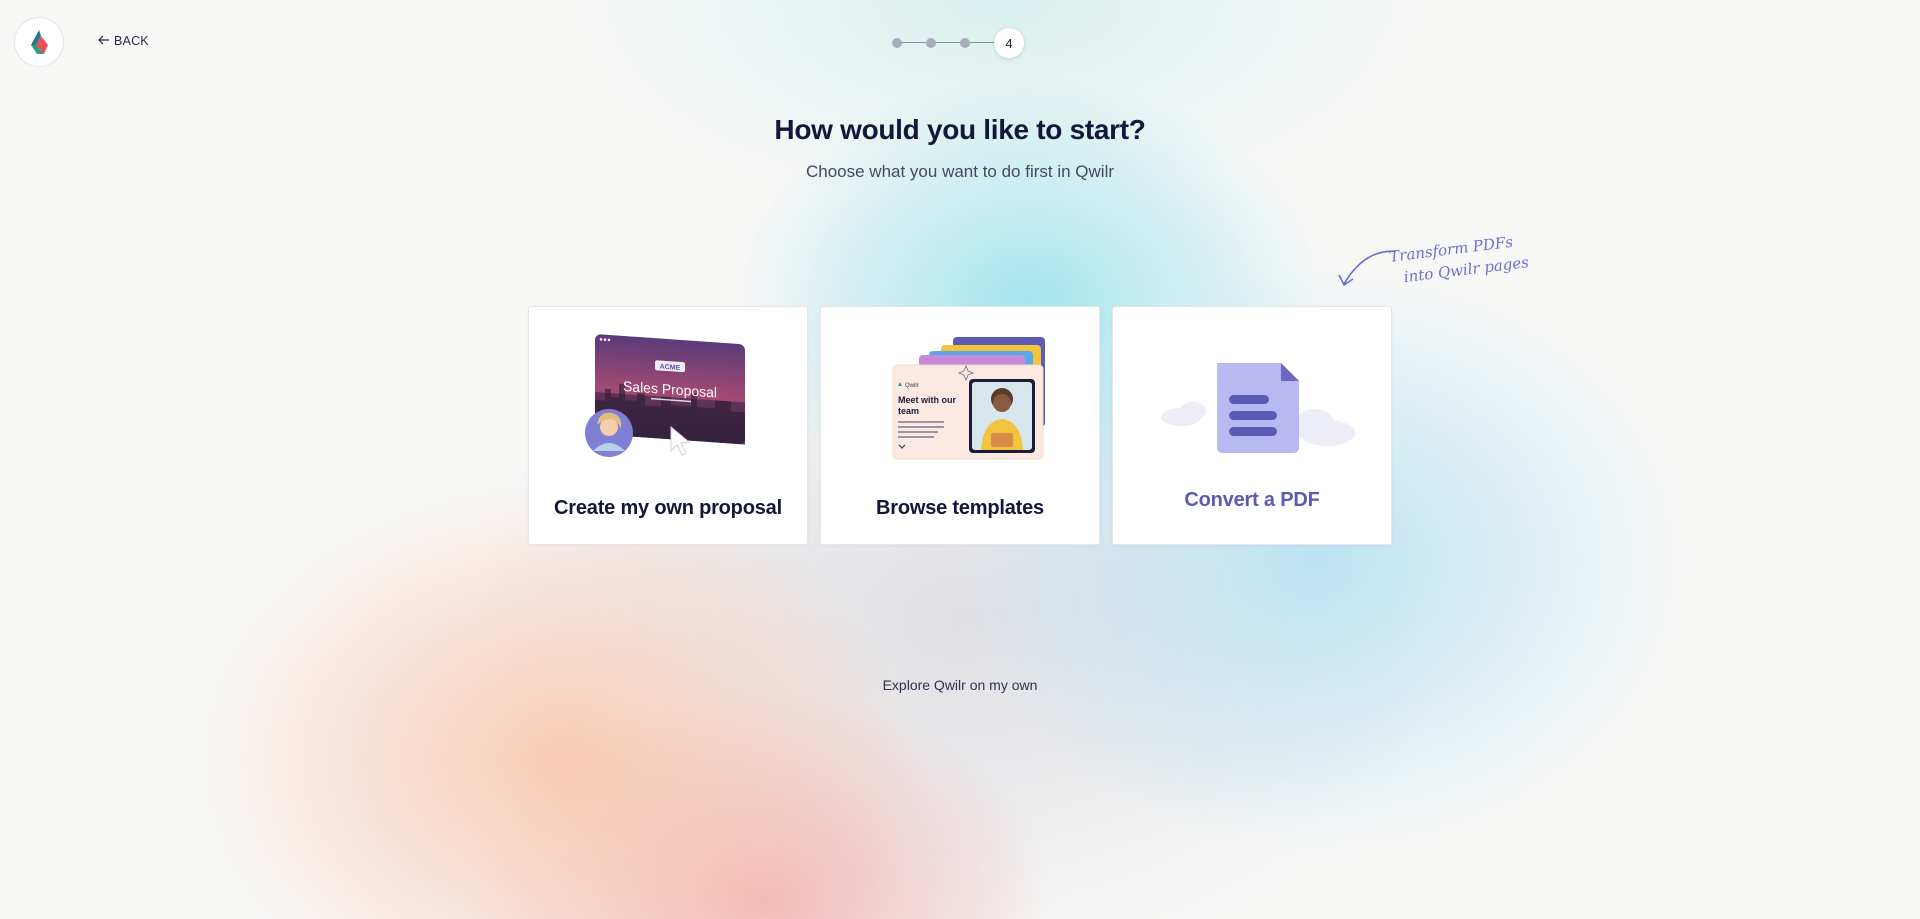 The width and height of the screenshot is (1920, 919). I want to click on convert-pdf-card: Convert a PDF, so click(1252, 425).